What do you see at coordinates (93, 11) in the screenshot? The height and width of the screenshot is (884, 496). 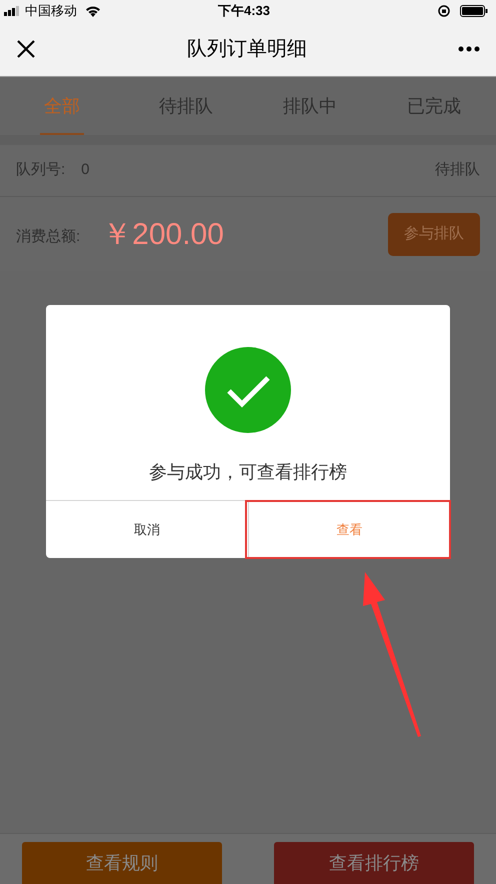 I see `wifi-icon` at bounding box center [93, 11].